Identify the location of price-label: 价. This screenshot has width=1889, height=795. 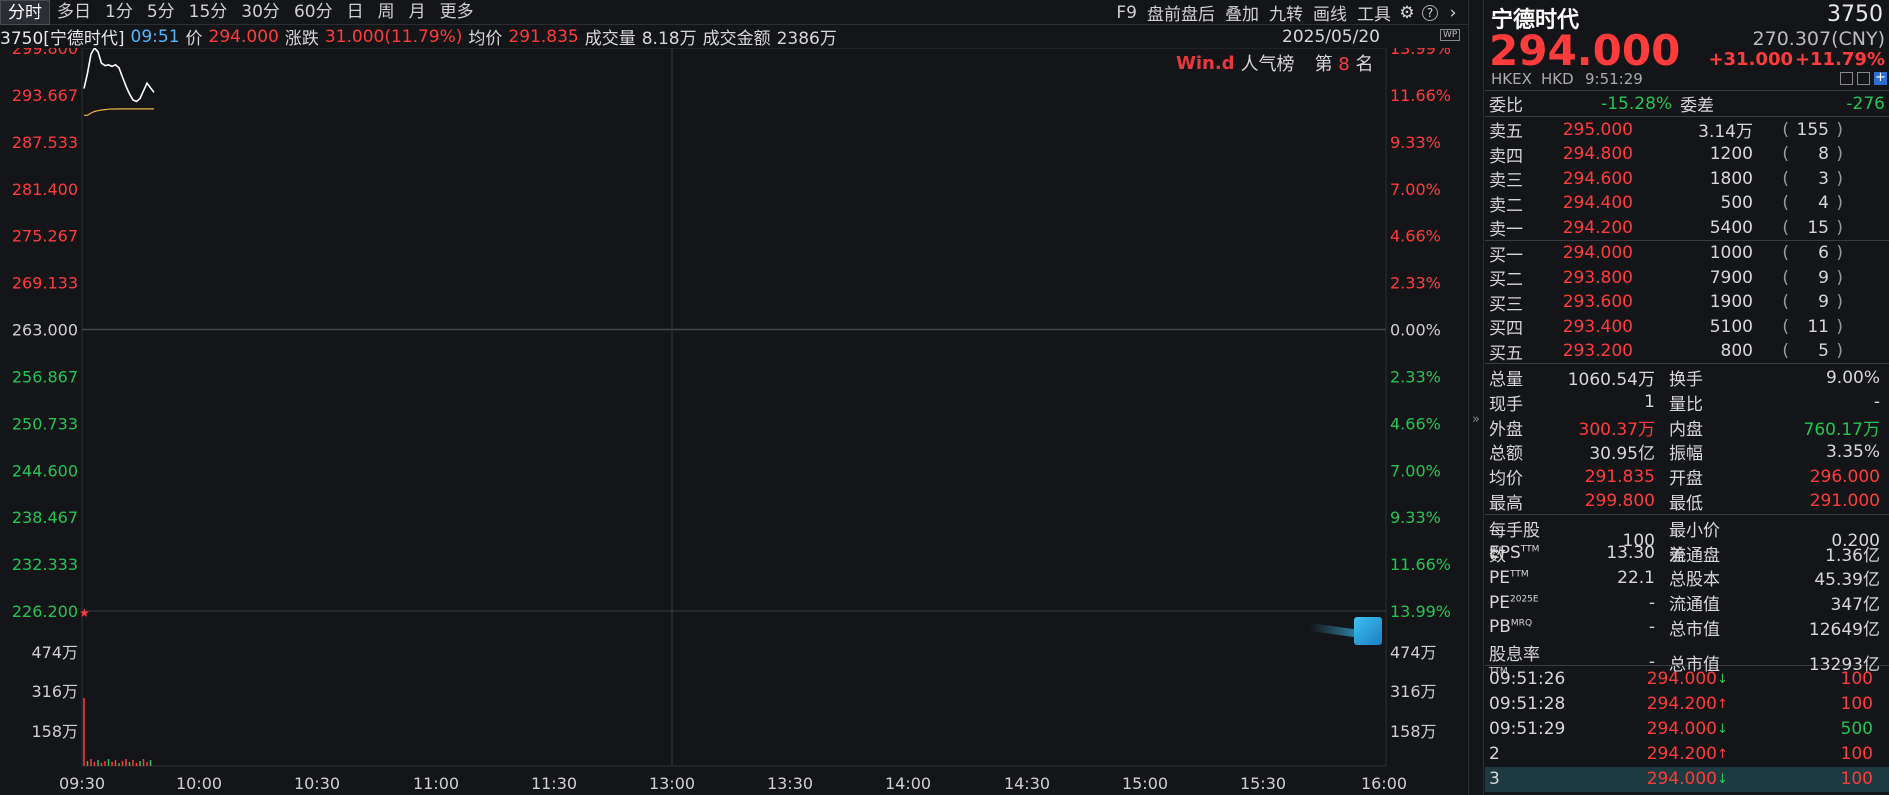
(194, 39).